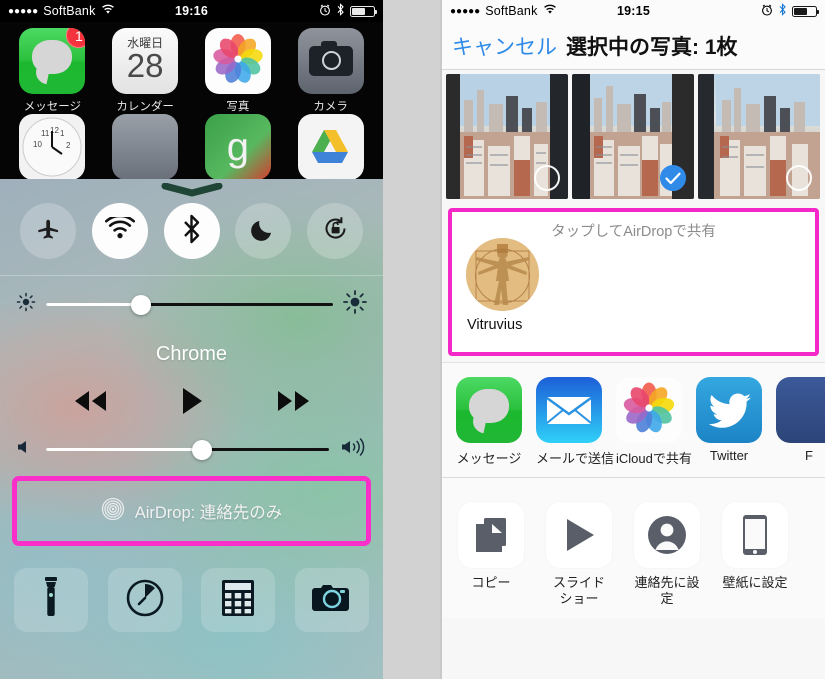 The height and width of the screenshot is (679, 825). What do you see at coordinates (37, 144) in the screenshot?
I see `svg-text: 10` at bounding box center [37, 144].